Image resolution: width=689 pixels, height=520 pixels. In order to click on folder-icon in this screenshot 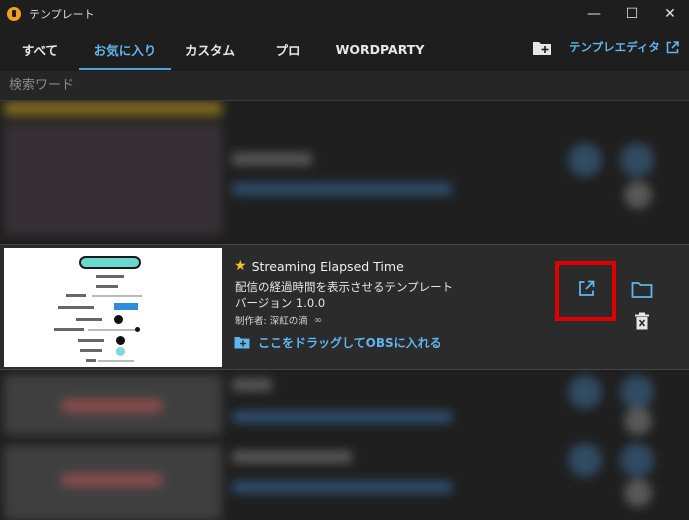, I will do `click(642, 290)`.